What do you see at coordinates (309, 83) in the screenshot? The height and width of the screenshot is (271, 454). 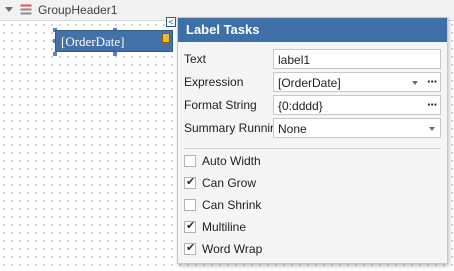 I see `expression-field-value: [OrderDate]` at bounding box center [309, 83].